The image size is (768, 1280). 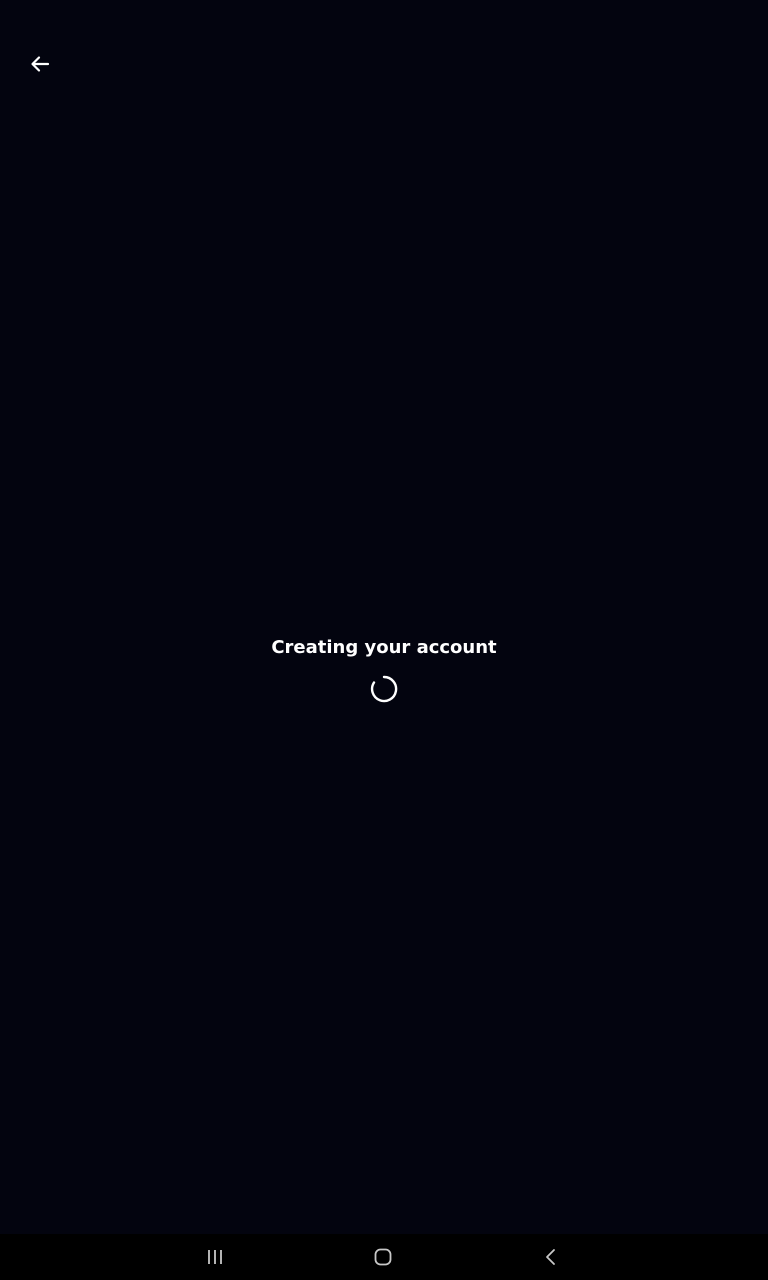 What do you see at coordinates (384, 647) in the screenshot?
I see `loading-message: Creating your account` at bounding box center [384, 647].